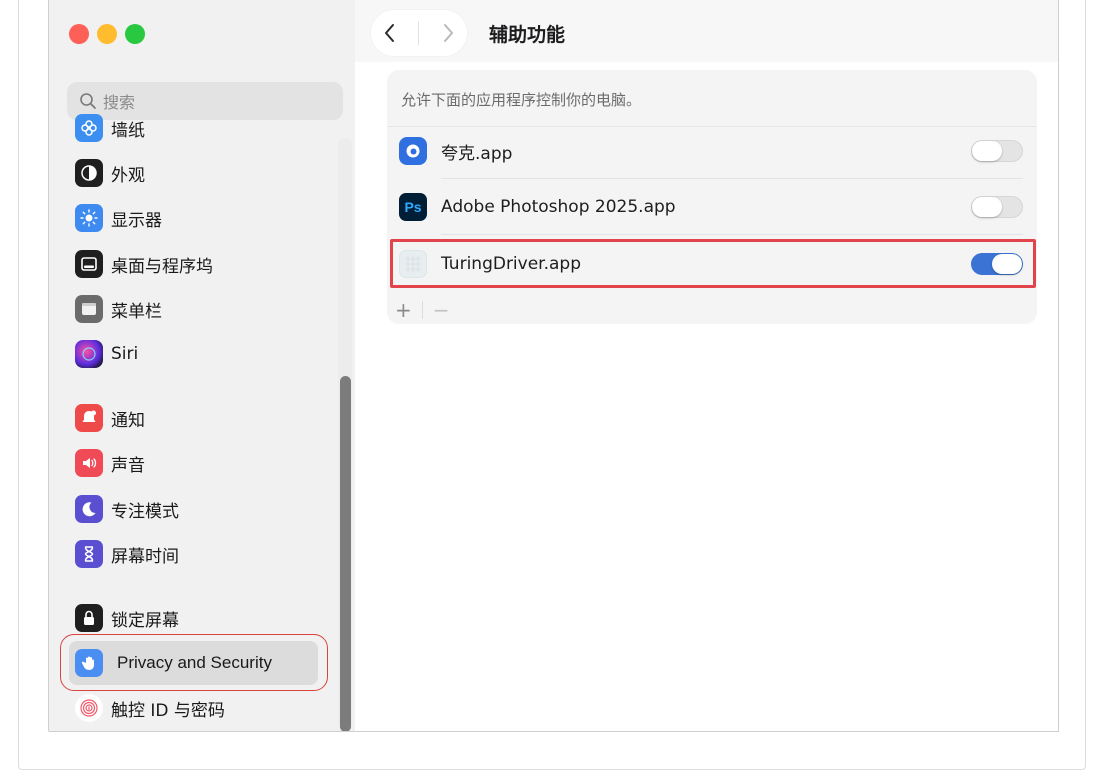 The width and height of the screenshot is (1100, 784). I want to click on notifications-icon, so click(89, 418).